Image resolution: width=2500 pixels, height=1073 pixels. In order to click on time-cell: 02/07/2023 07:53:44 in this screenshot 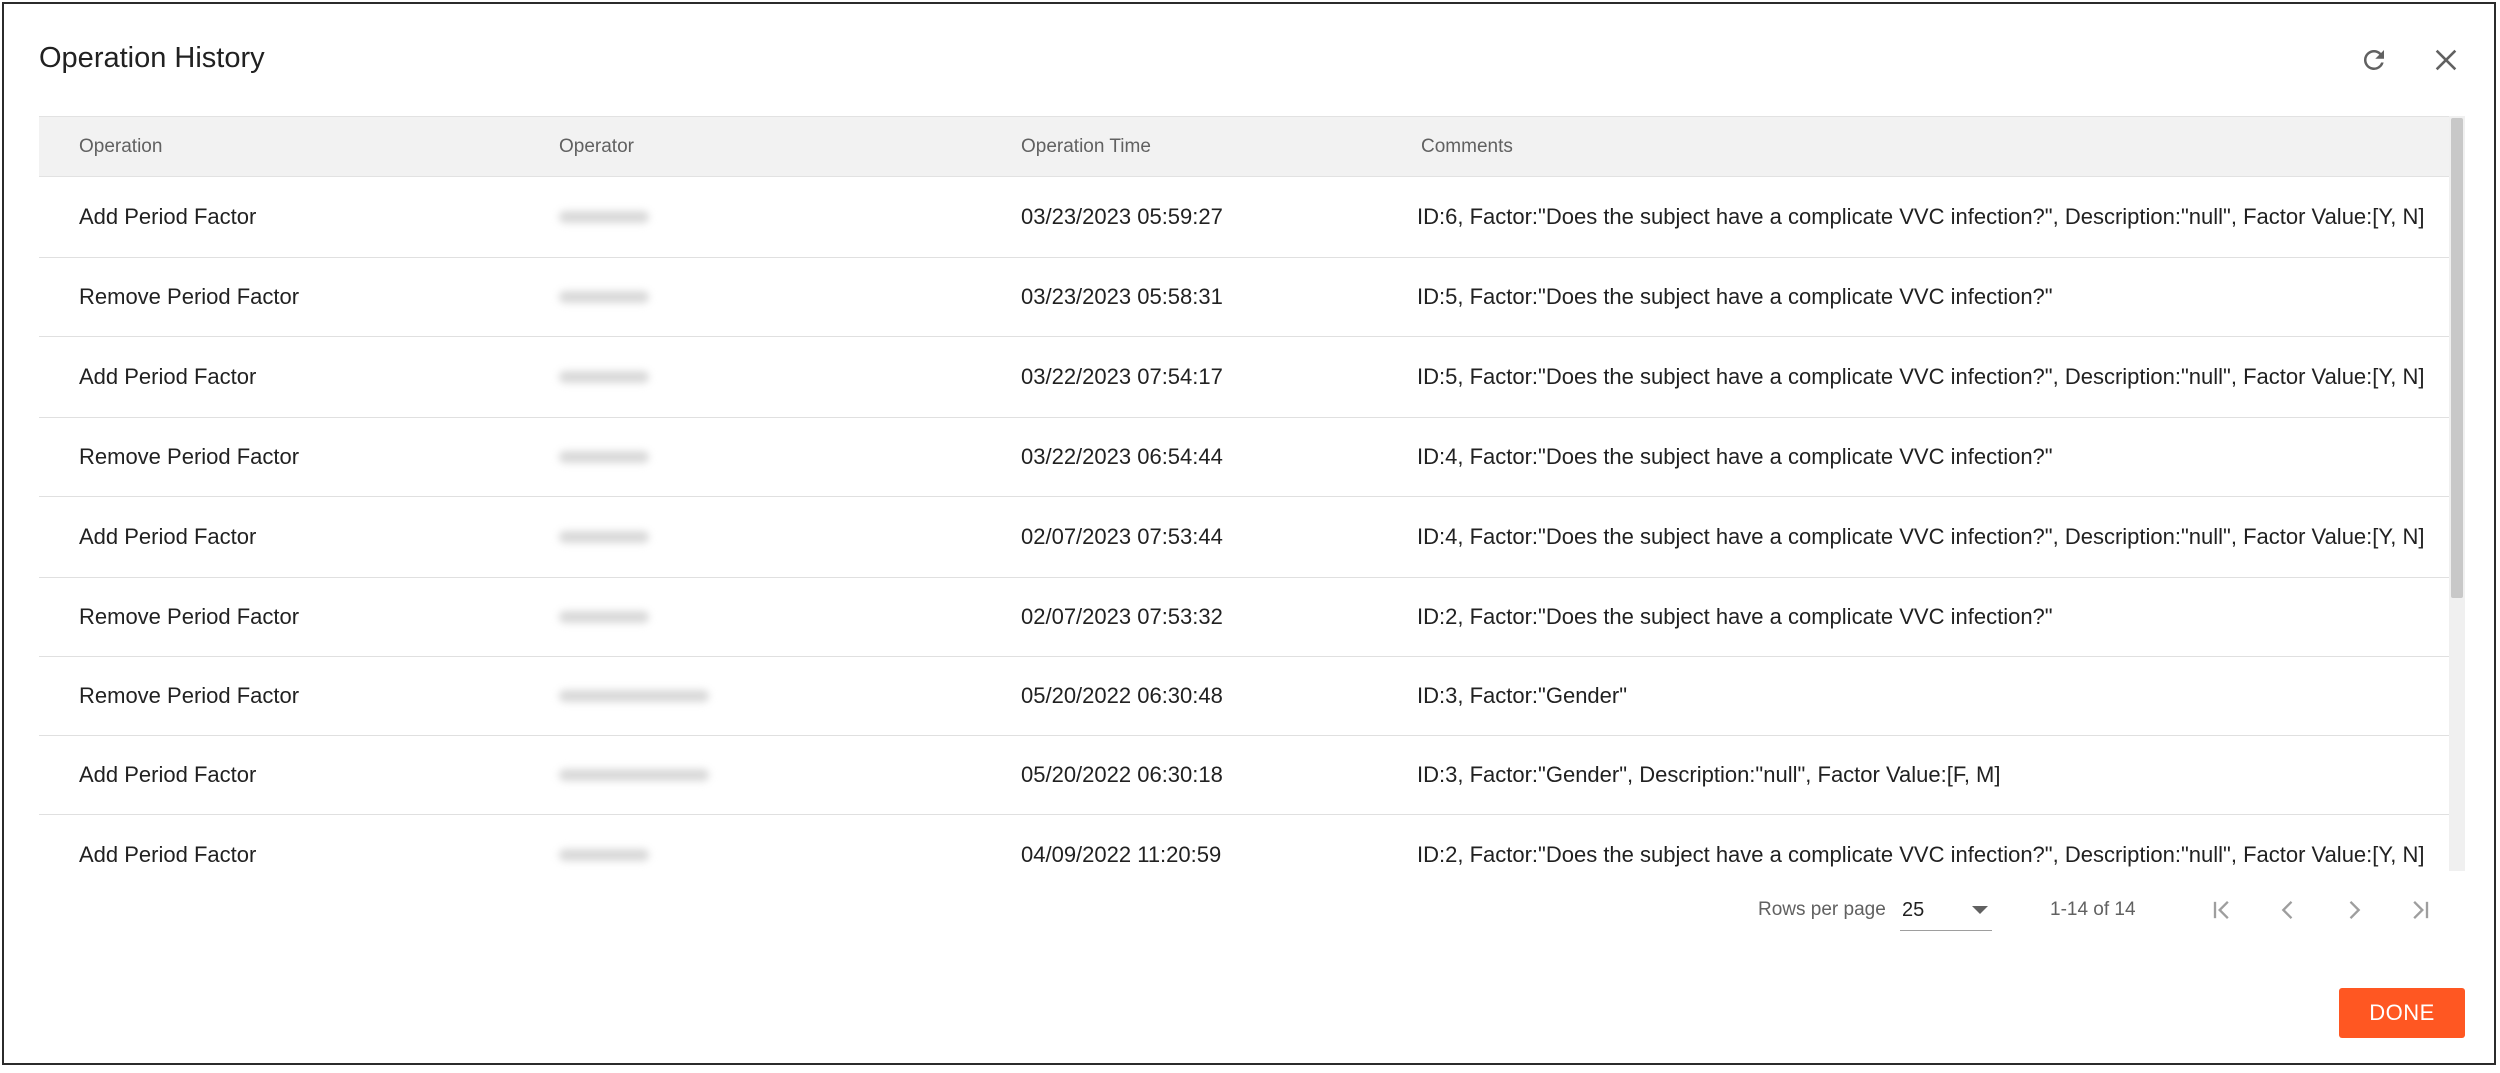, I will do `click(1122, 536)`.